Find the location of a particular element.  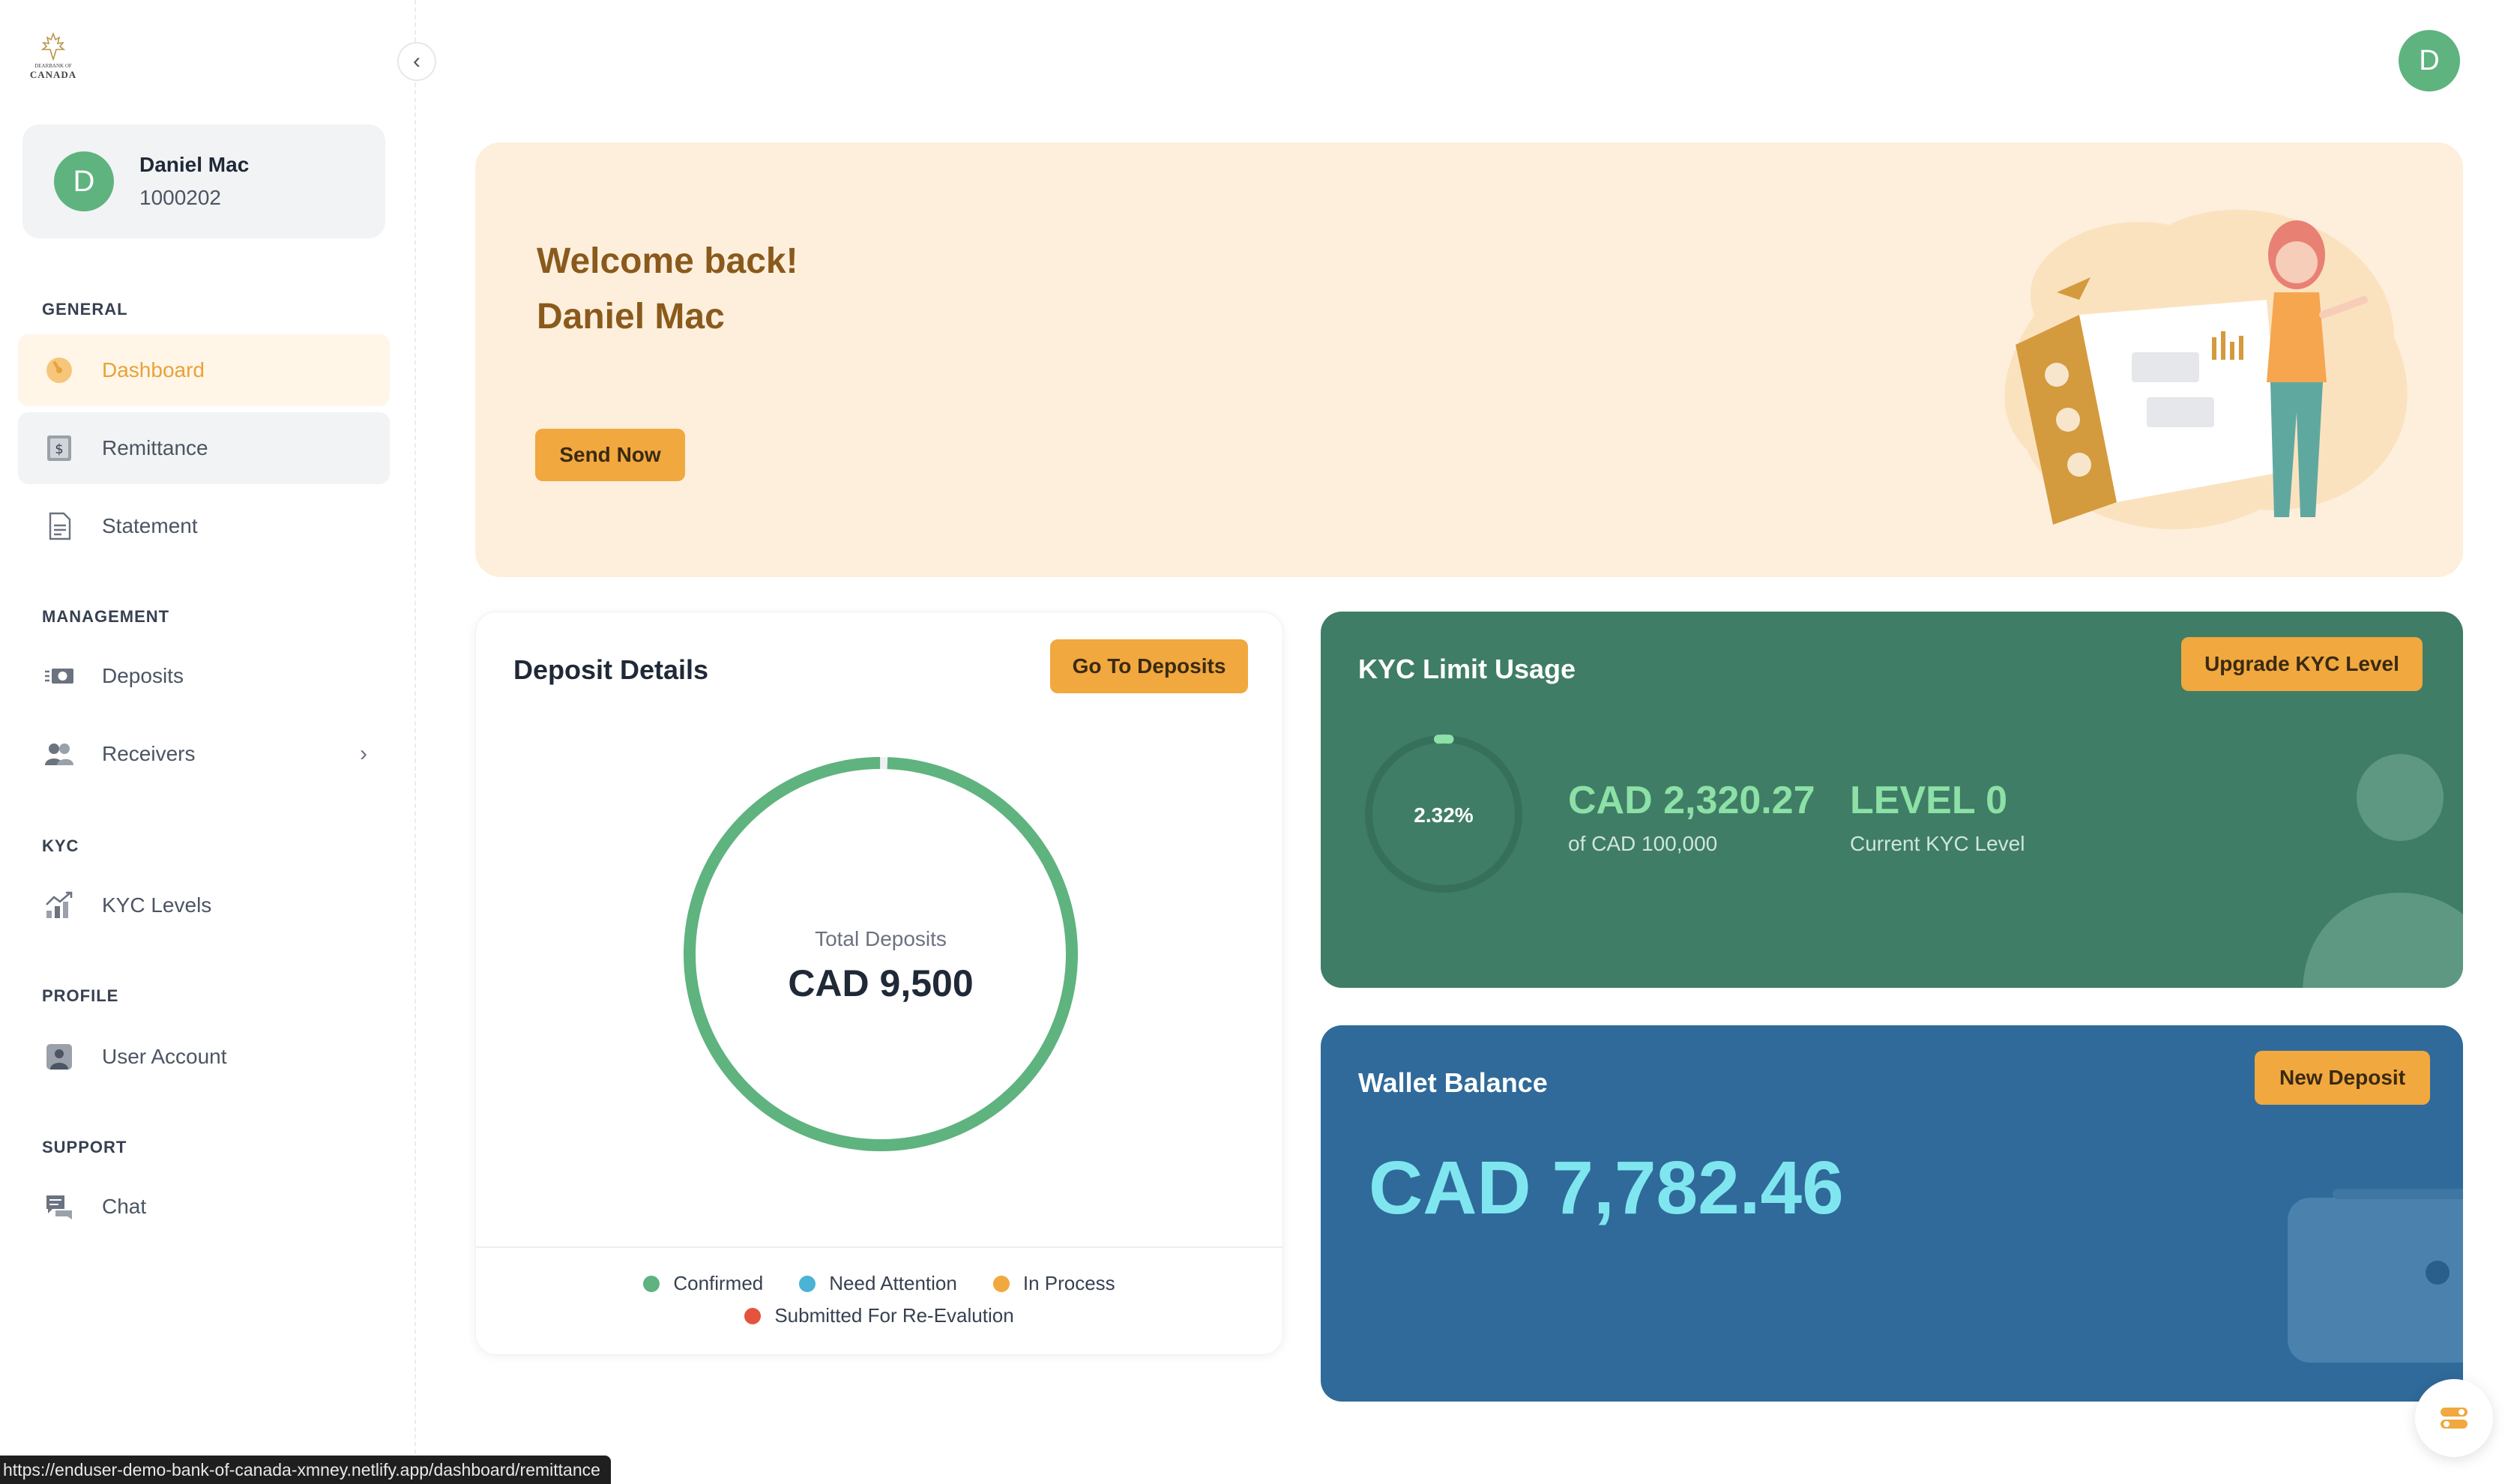

wallet-balance-amount: CAD 7,782.46 is located at coordinates (1606, 1188).